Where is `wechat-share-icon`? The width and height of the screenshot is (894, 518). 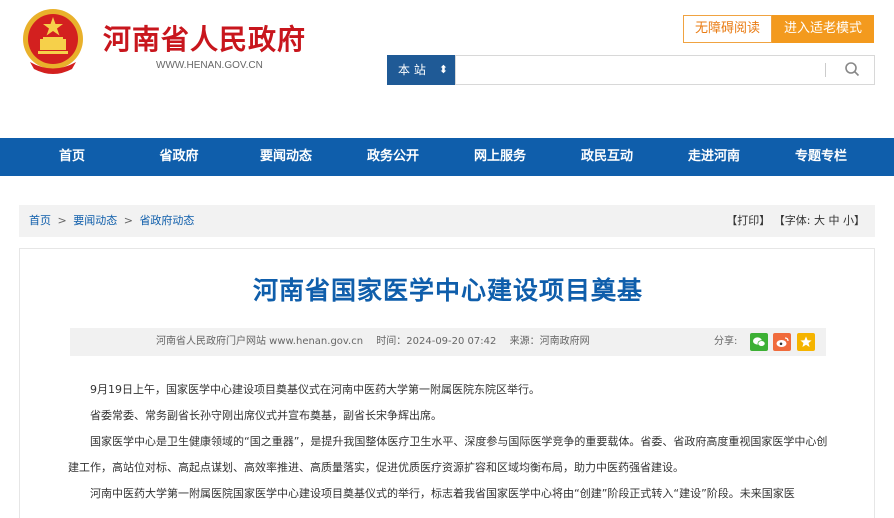 wechat-share-icon is located at coordinates (759, 342).